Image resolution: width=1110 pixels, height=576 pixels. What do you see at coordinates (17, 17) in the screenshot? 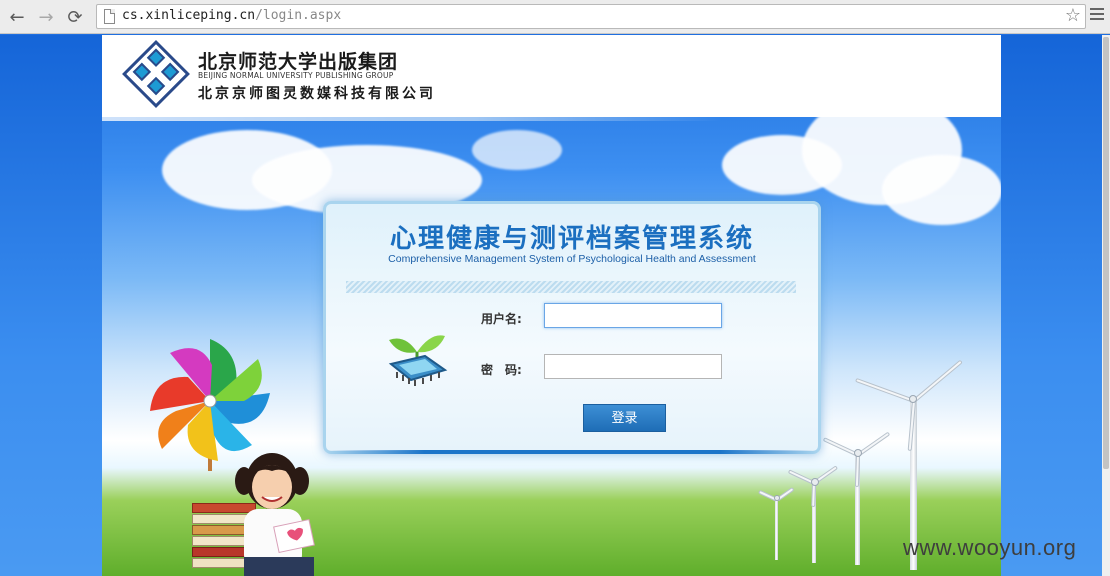
I see `back-arrow-icon: ←` at bounding box center [17, 17].